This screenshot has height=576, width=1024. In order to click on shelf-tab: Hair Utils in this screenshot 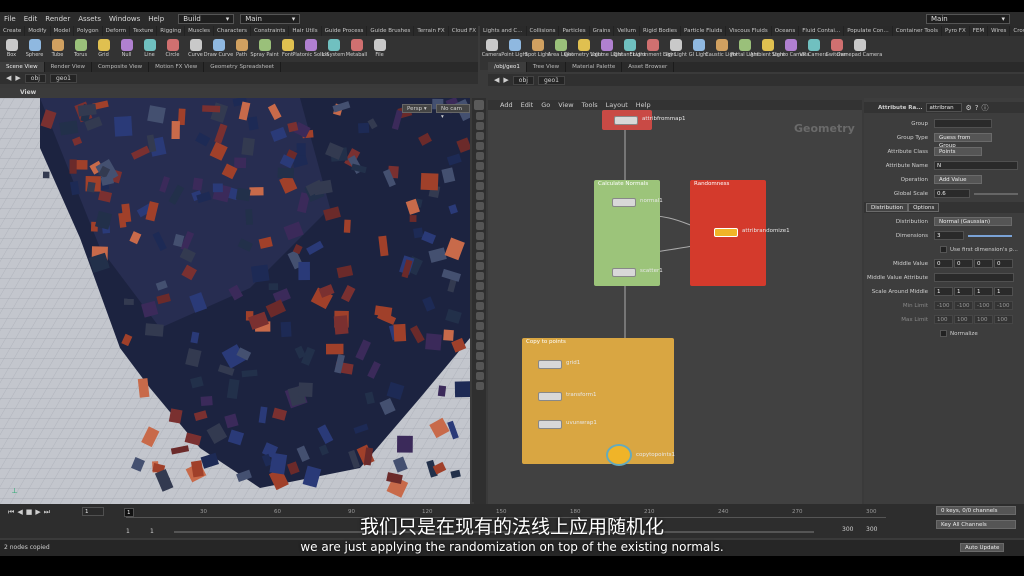, I will do `click(305, 31)`.